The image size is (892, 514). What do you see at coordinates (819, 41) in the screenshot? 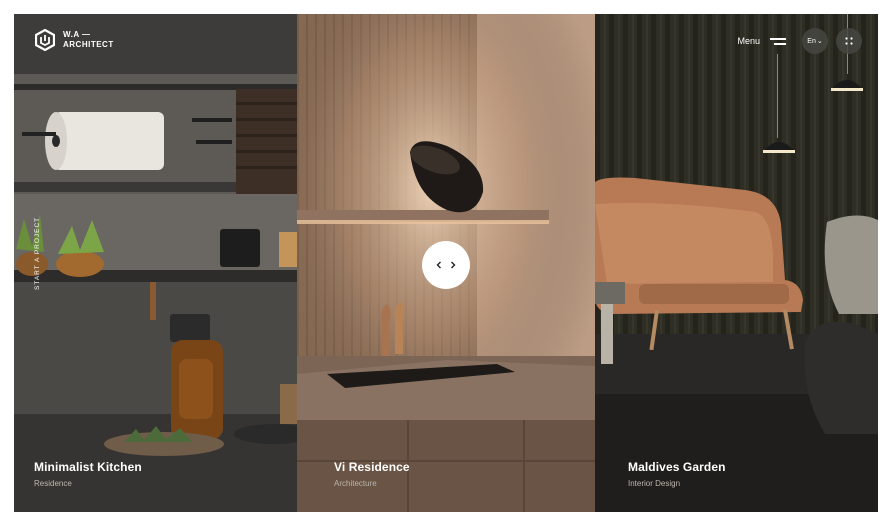
I see `chevron-down-icon: ⌄` at bounding box center [819, 41].